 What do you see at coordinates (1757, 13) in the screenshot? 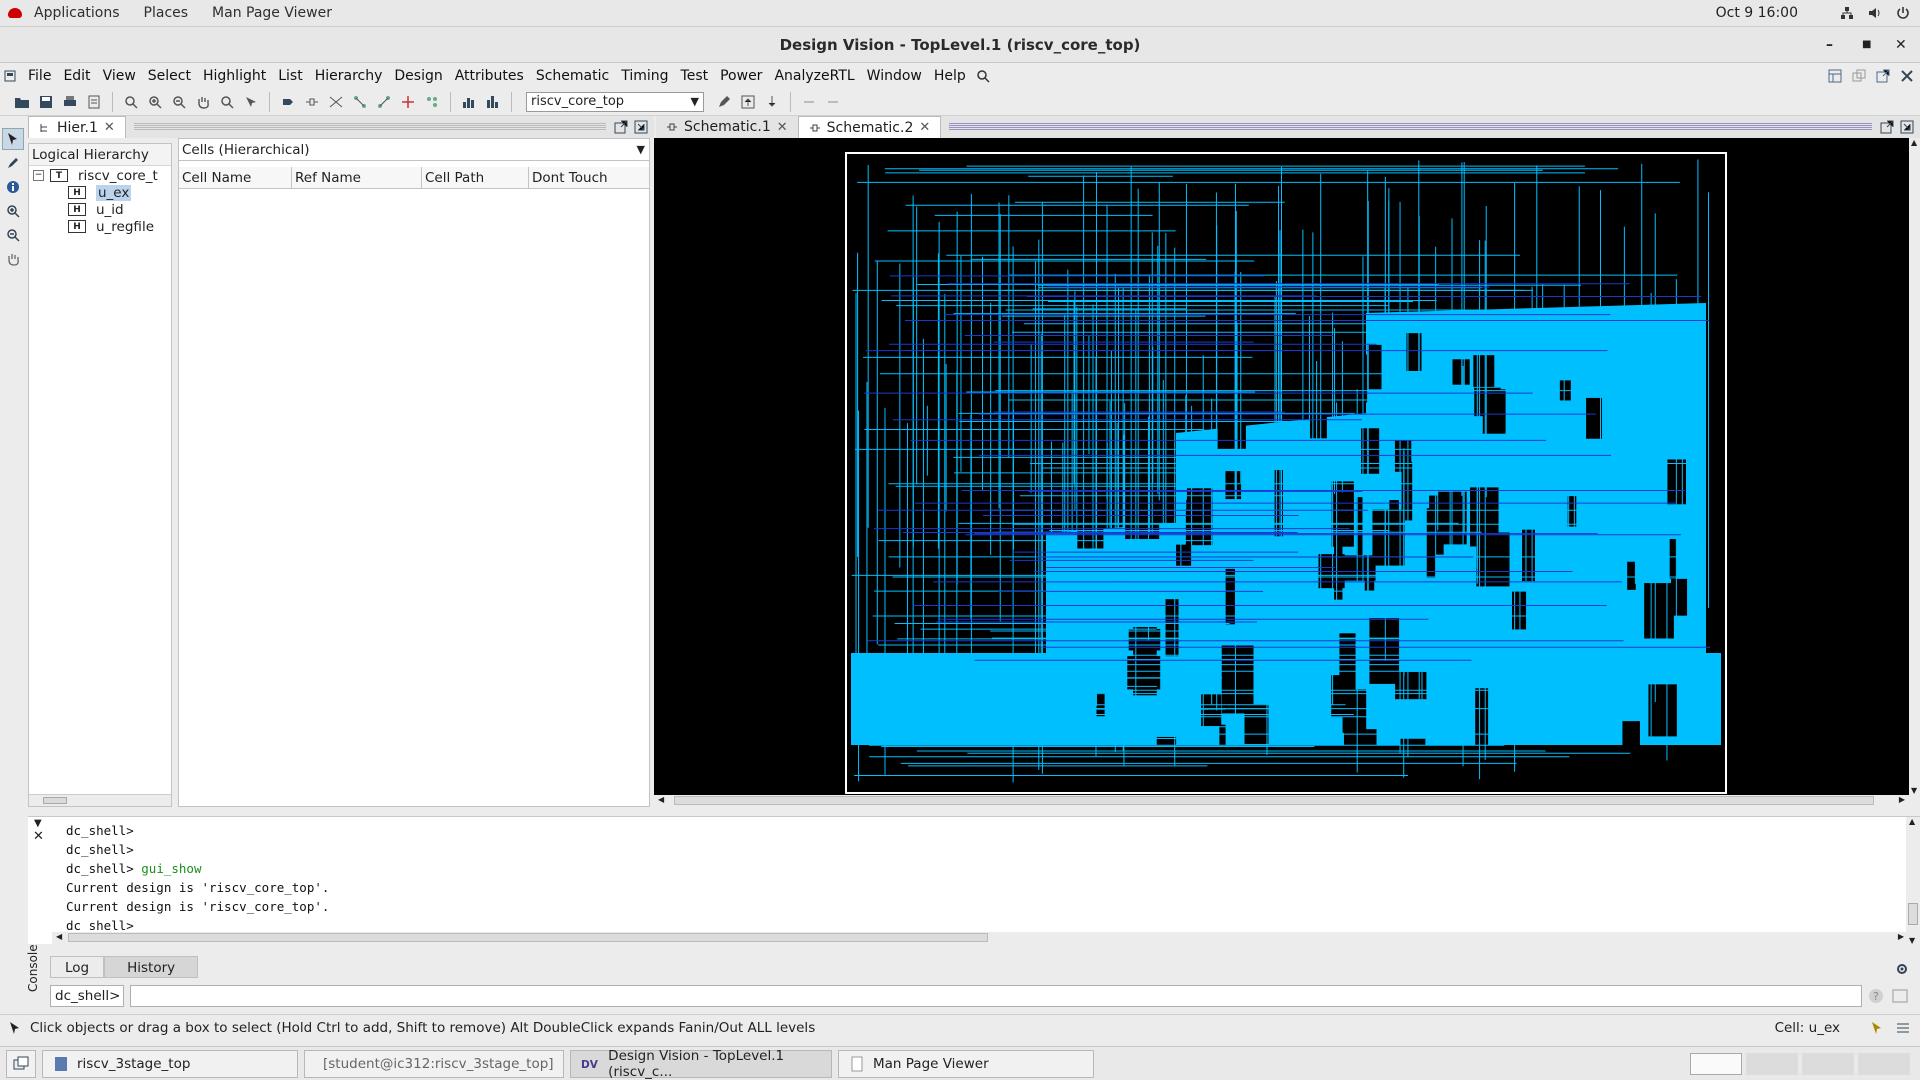
I see `clock: Oct 9 16:00` at bounding box center [1757, 13].